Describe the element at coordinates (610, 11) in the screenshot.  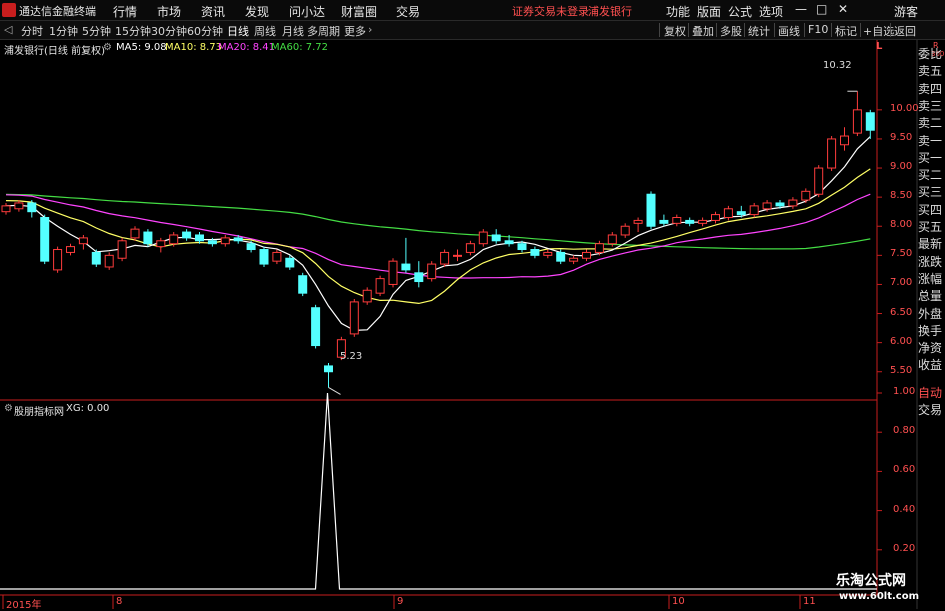
I see `current-stock-name: 浦发银行` at that location.